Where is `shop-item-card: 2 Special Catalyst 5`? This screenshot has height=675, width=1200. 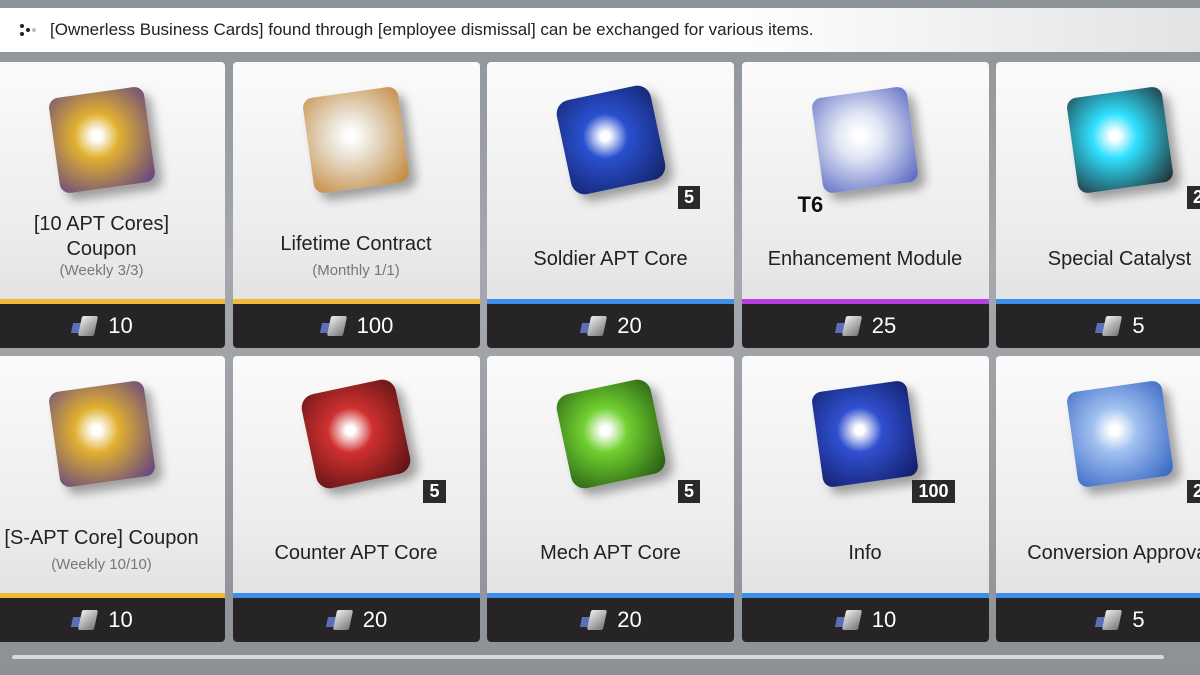 shop-item-card: 2 Special Catalyst 5 is located at coordinates (1098, 205).